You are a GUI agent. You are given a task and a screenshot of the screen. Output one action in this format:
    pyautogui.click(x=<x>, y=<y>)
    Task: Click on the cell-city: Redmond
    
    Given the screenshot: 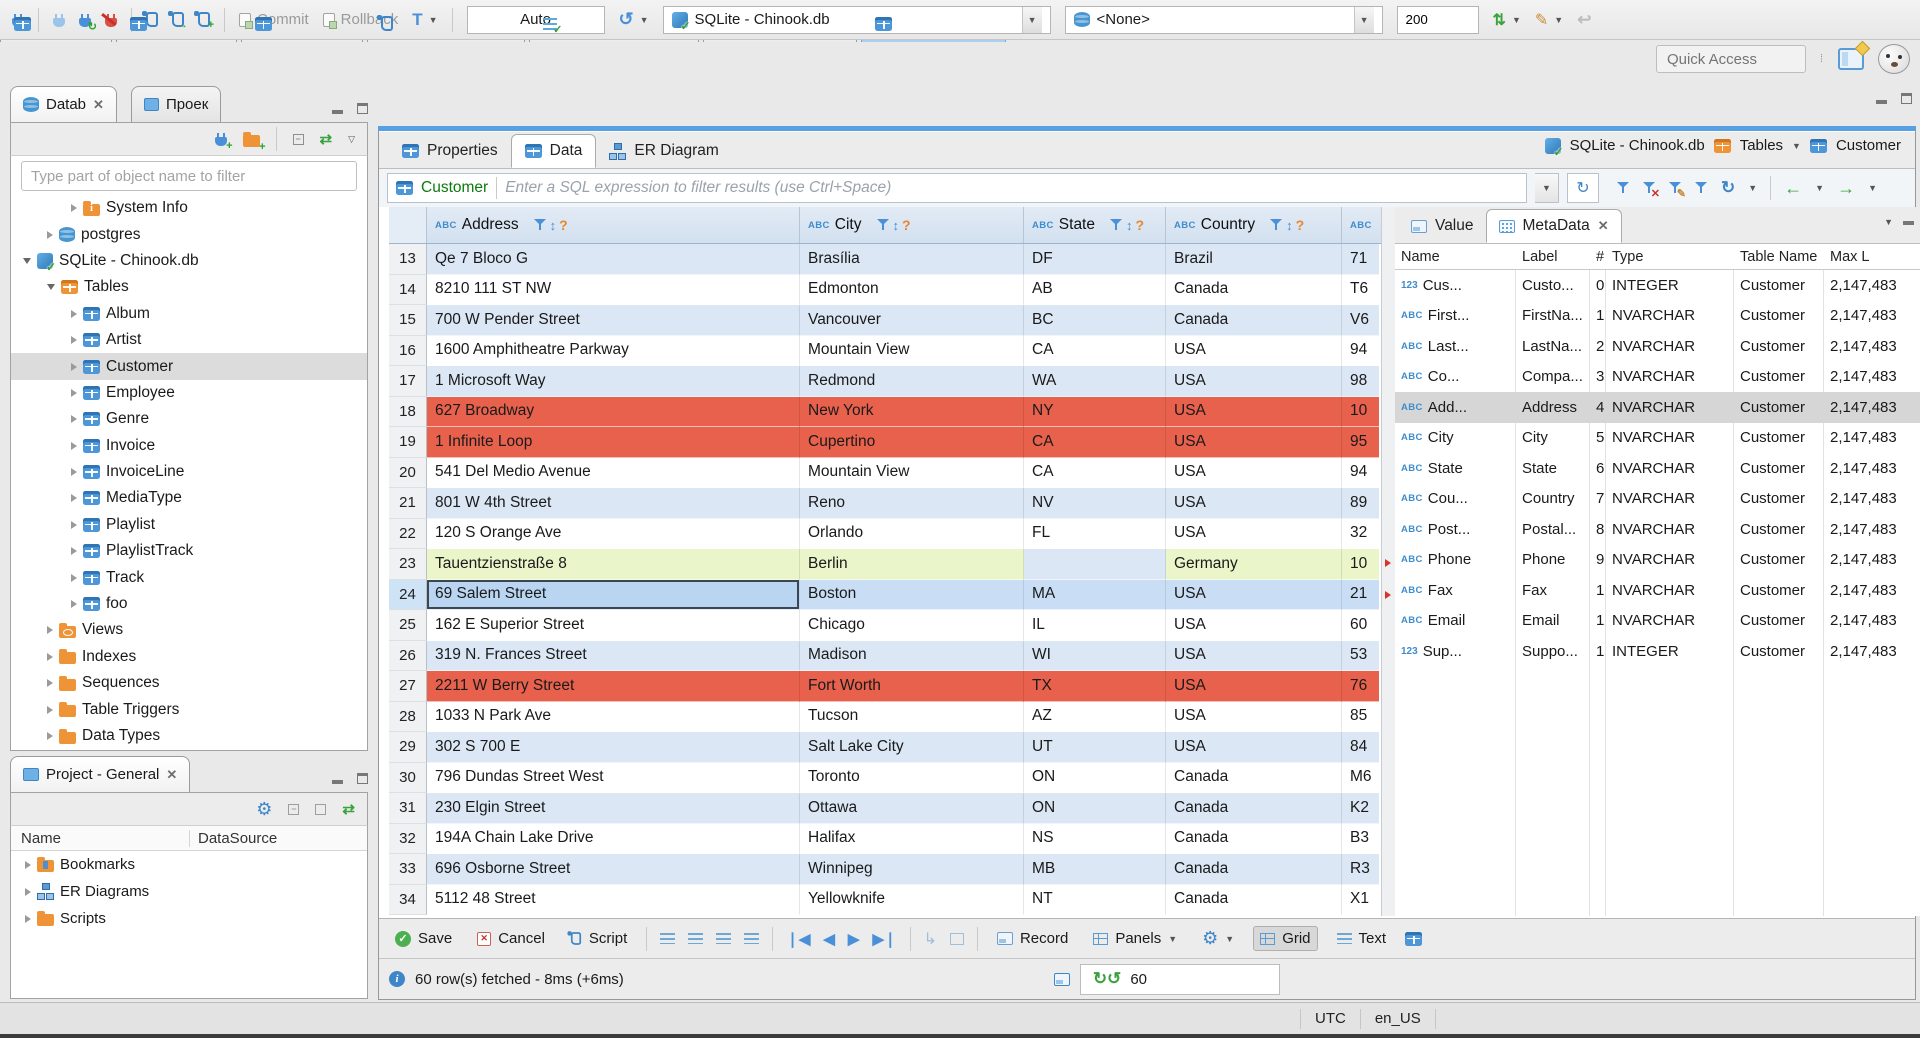 What is the action you would take?
    pyautogui.click(x=912, y=381)
    